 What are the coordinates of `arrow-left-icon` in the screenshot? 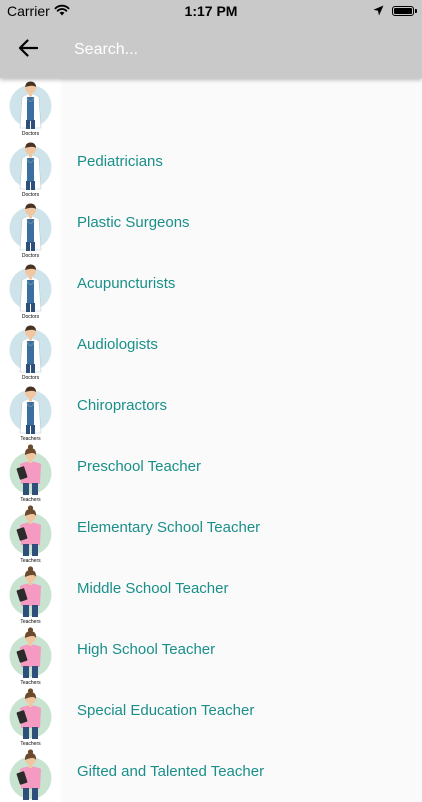 It's located at (28, 50).